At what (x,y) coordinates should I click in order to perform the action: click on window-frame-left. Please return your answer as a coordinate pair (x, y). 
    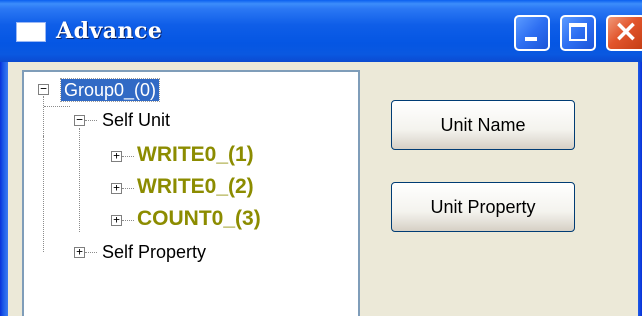
    Looking at the image, I should click on (4, 189).